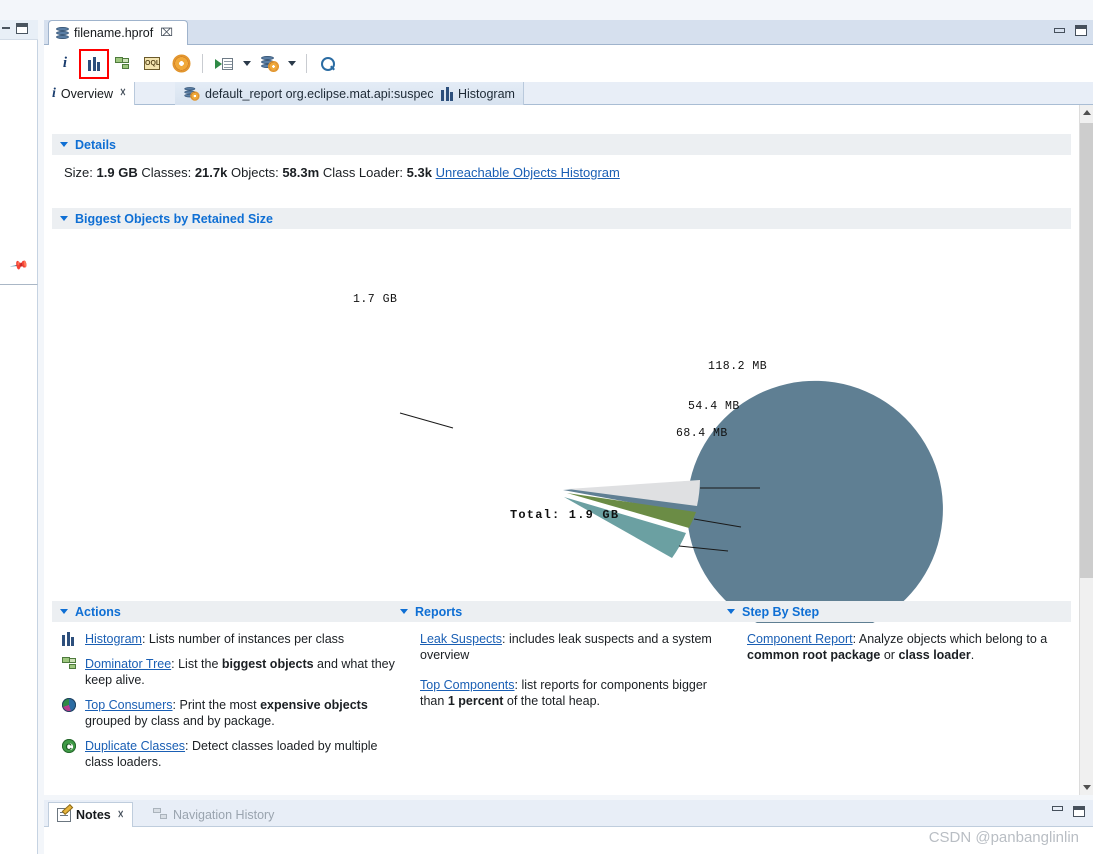 The image size is (1093, 854). I want to click on search-icon, so click(328, 64).